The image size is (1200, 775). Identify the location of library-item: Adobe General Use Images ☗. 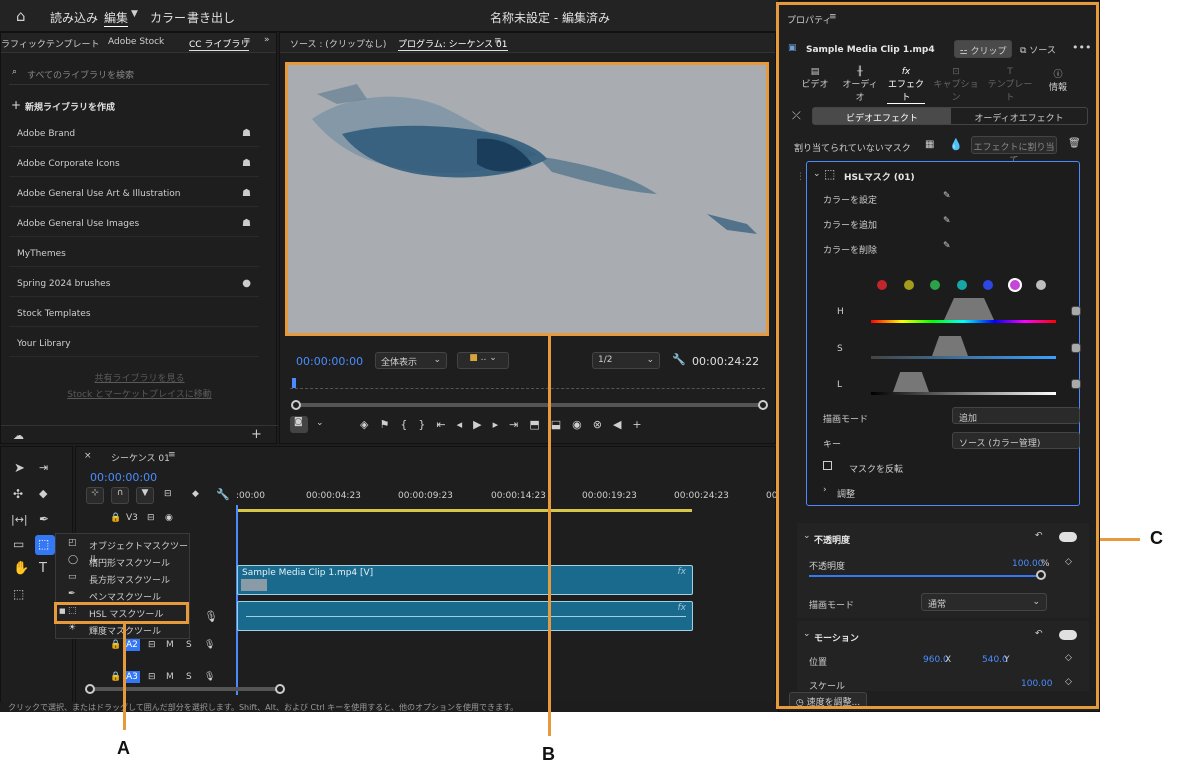
(134, 225).